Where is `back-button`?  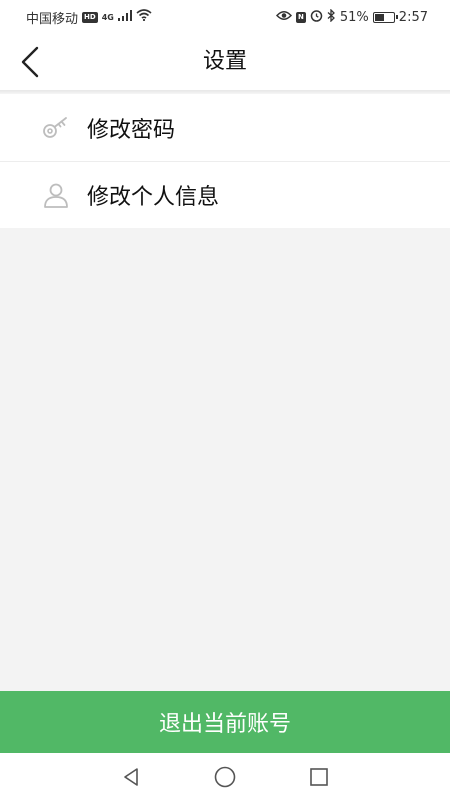
back-button is located at coordinates (30, 62).